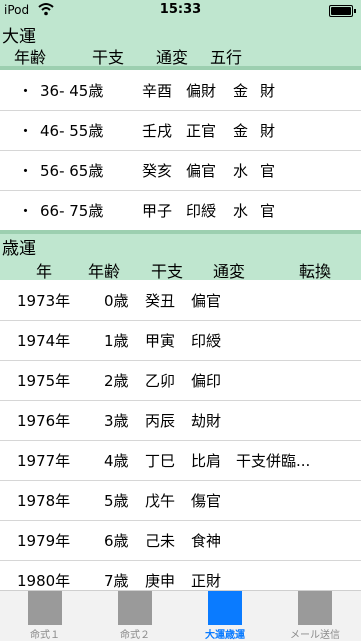  Describe the element at coordinates (44, 301) in the screenshot. I see `saiun-year: 1973年` at that location.